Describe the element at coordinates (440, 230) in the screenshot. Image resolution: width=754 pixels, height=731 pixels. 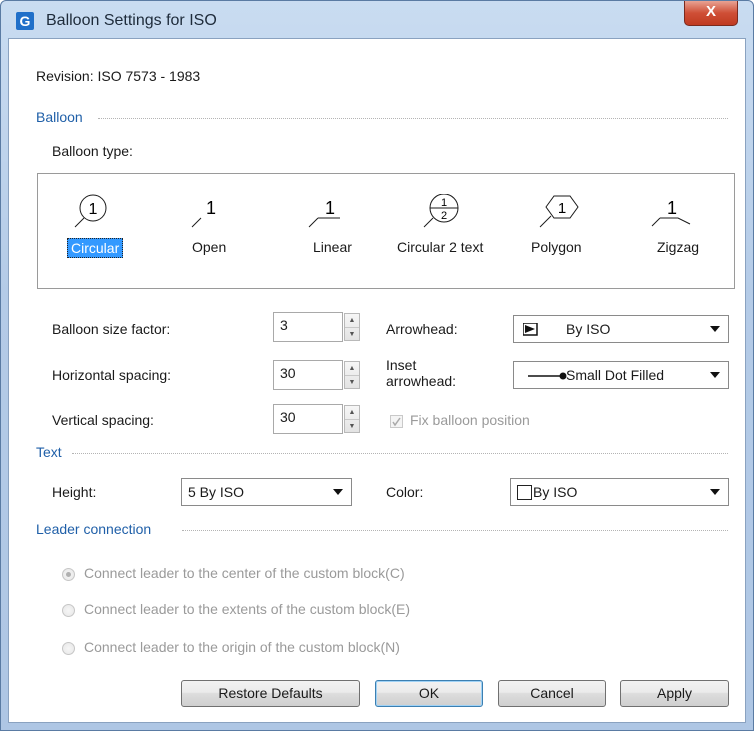
I see `balloon-type-circular-2-text: 1 2 Circular 2 text` at that location.